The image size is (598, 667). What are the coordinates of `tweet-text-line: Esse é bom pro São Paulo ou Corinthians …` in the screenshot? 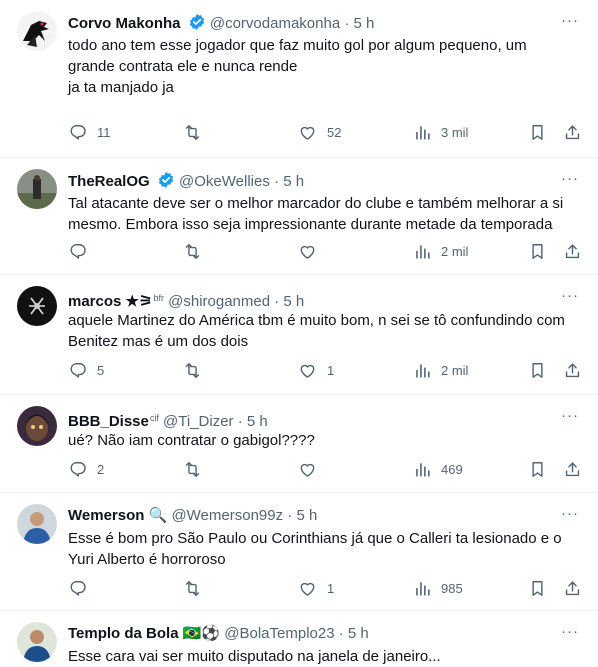 It's located at (315, 538).